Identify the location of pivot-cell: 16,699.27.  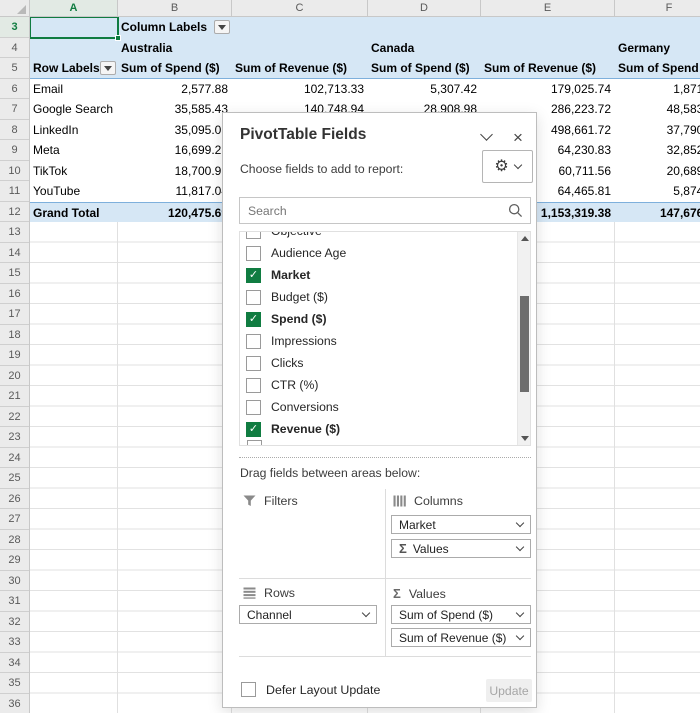
(175, 150).